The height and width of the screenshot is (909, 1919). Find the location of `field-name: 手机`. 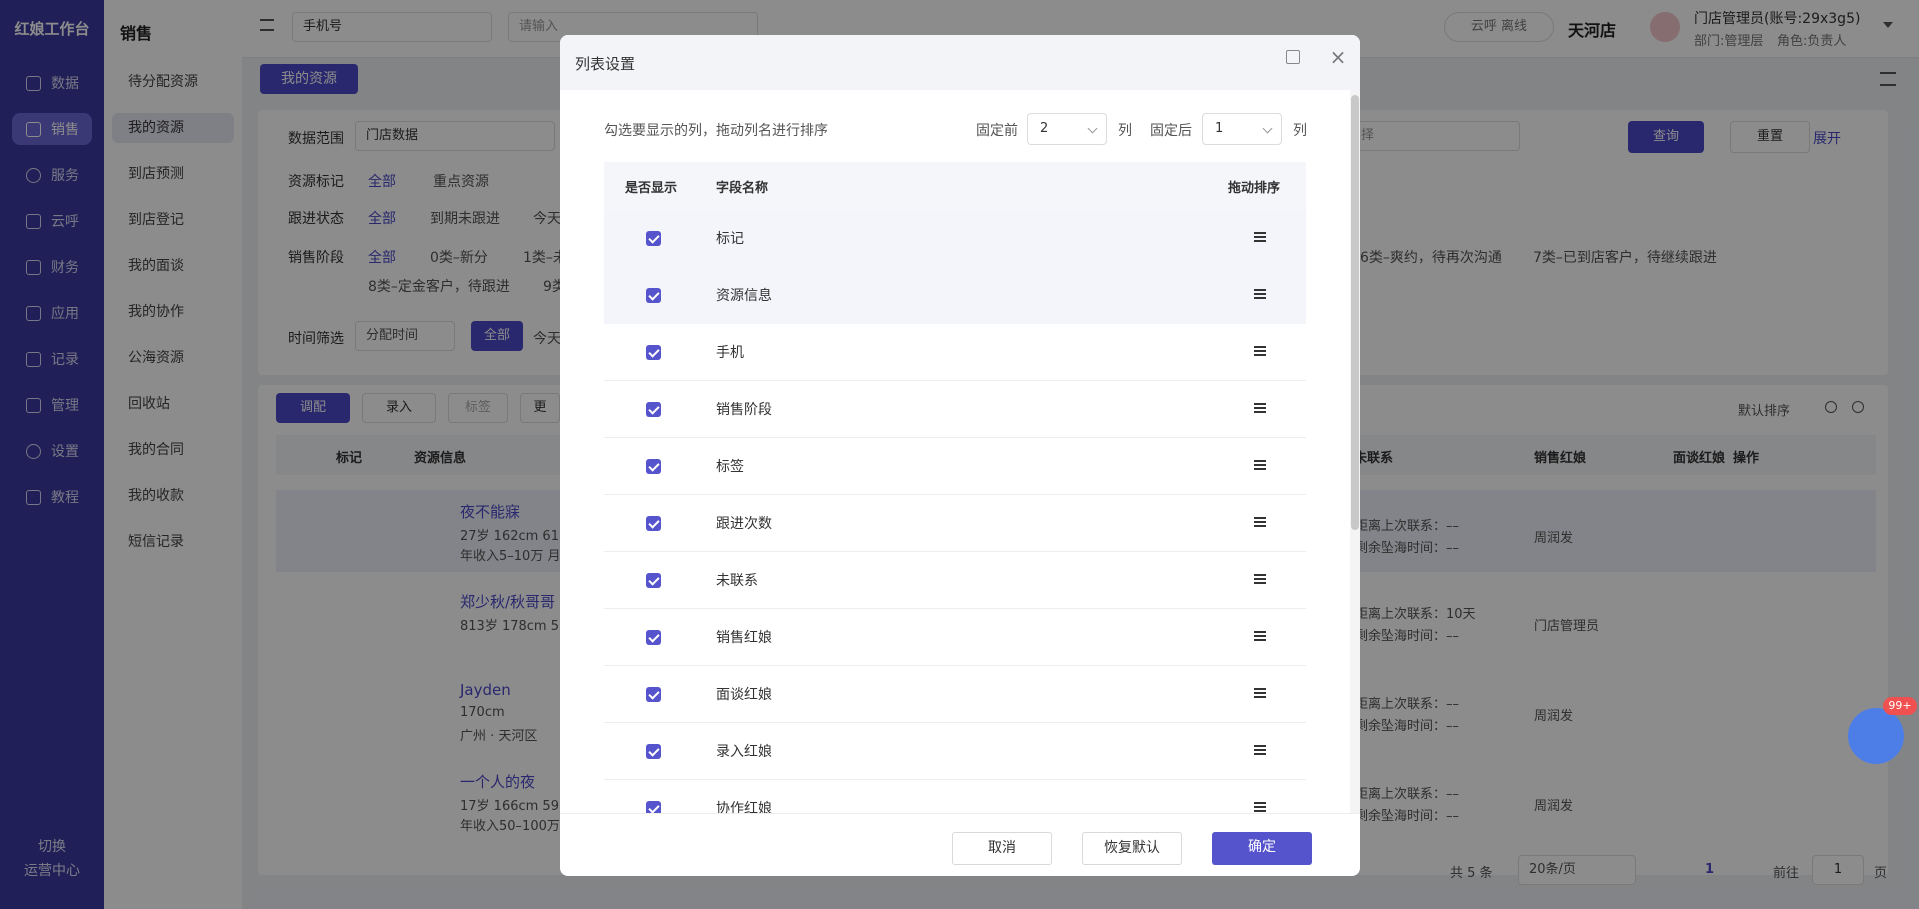

field-name: 手机 is located at coordinates (730, 353).